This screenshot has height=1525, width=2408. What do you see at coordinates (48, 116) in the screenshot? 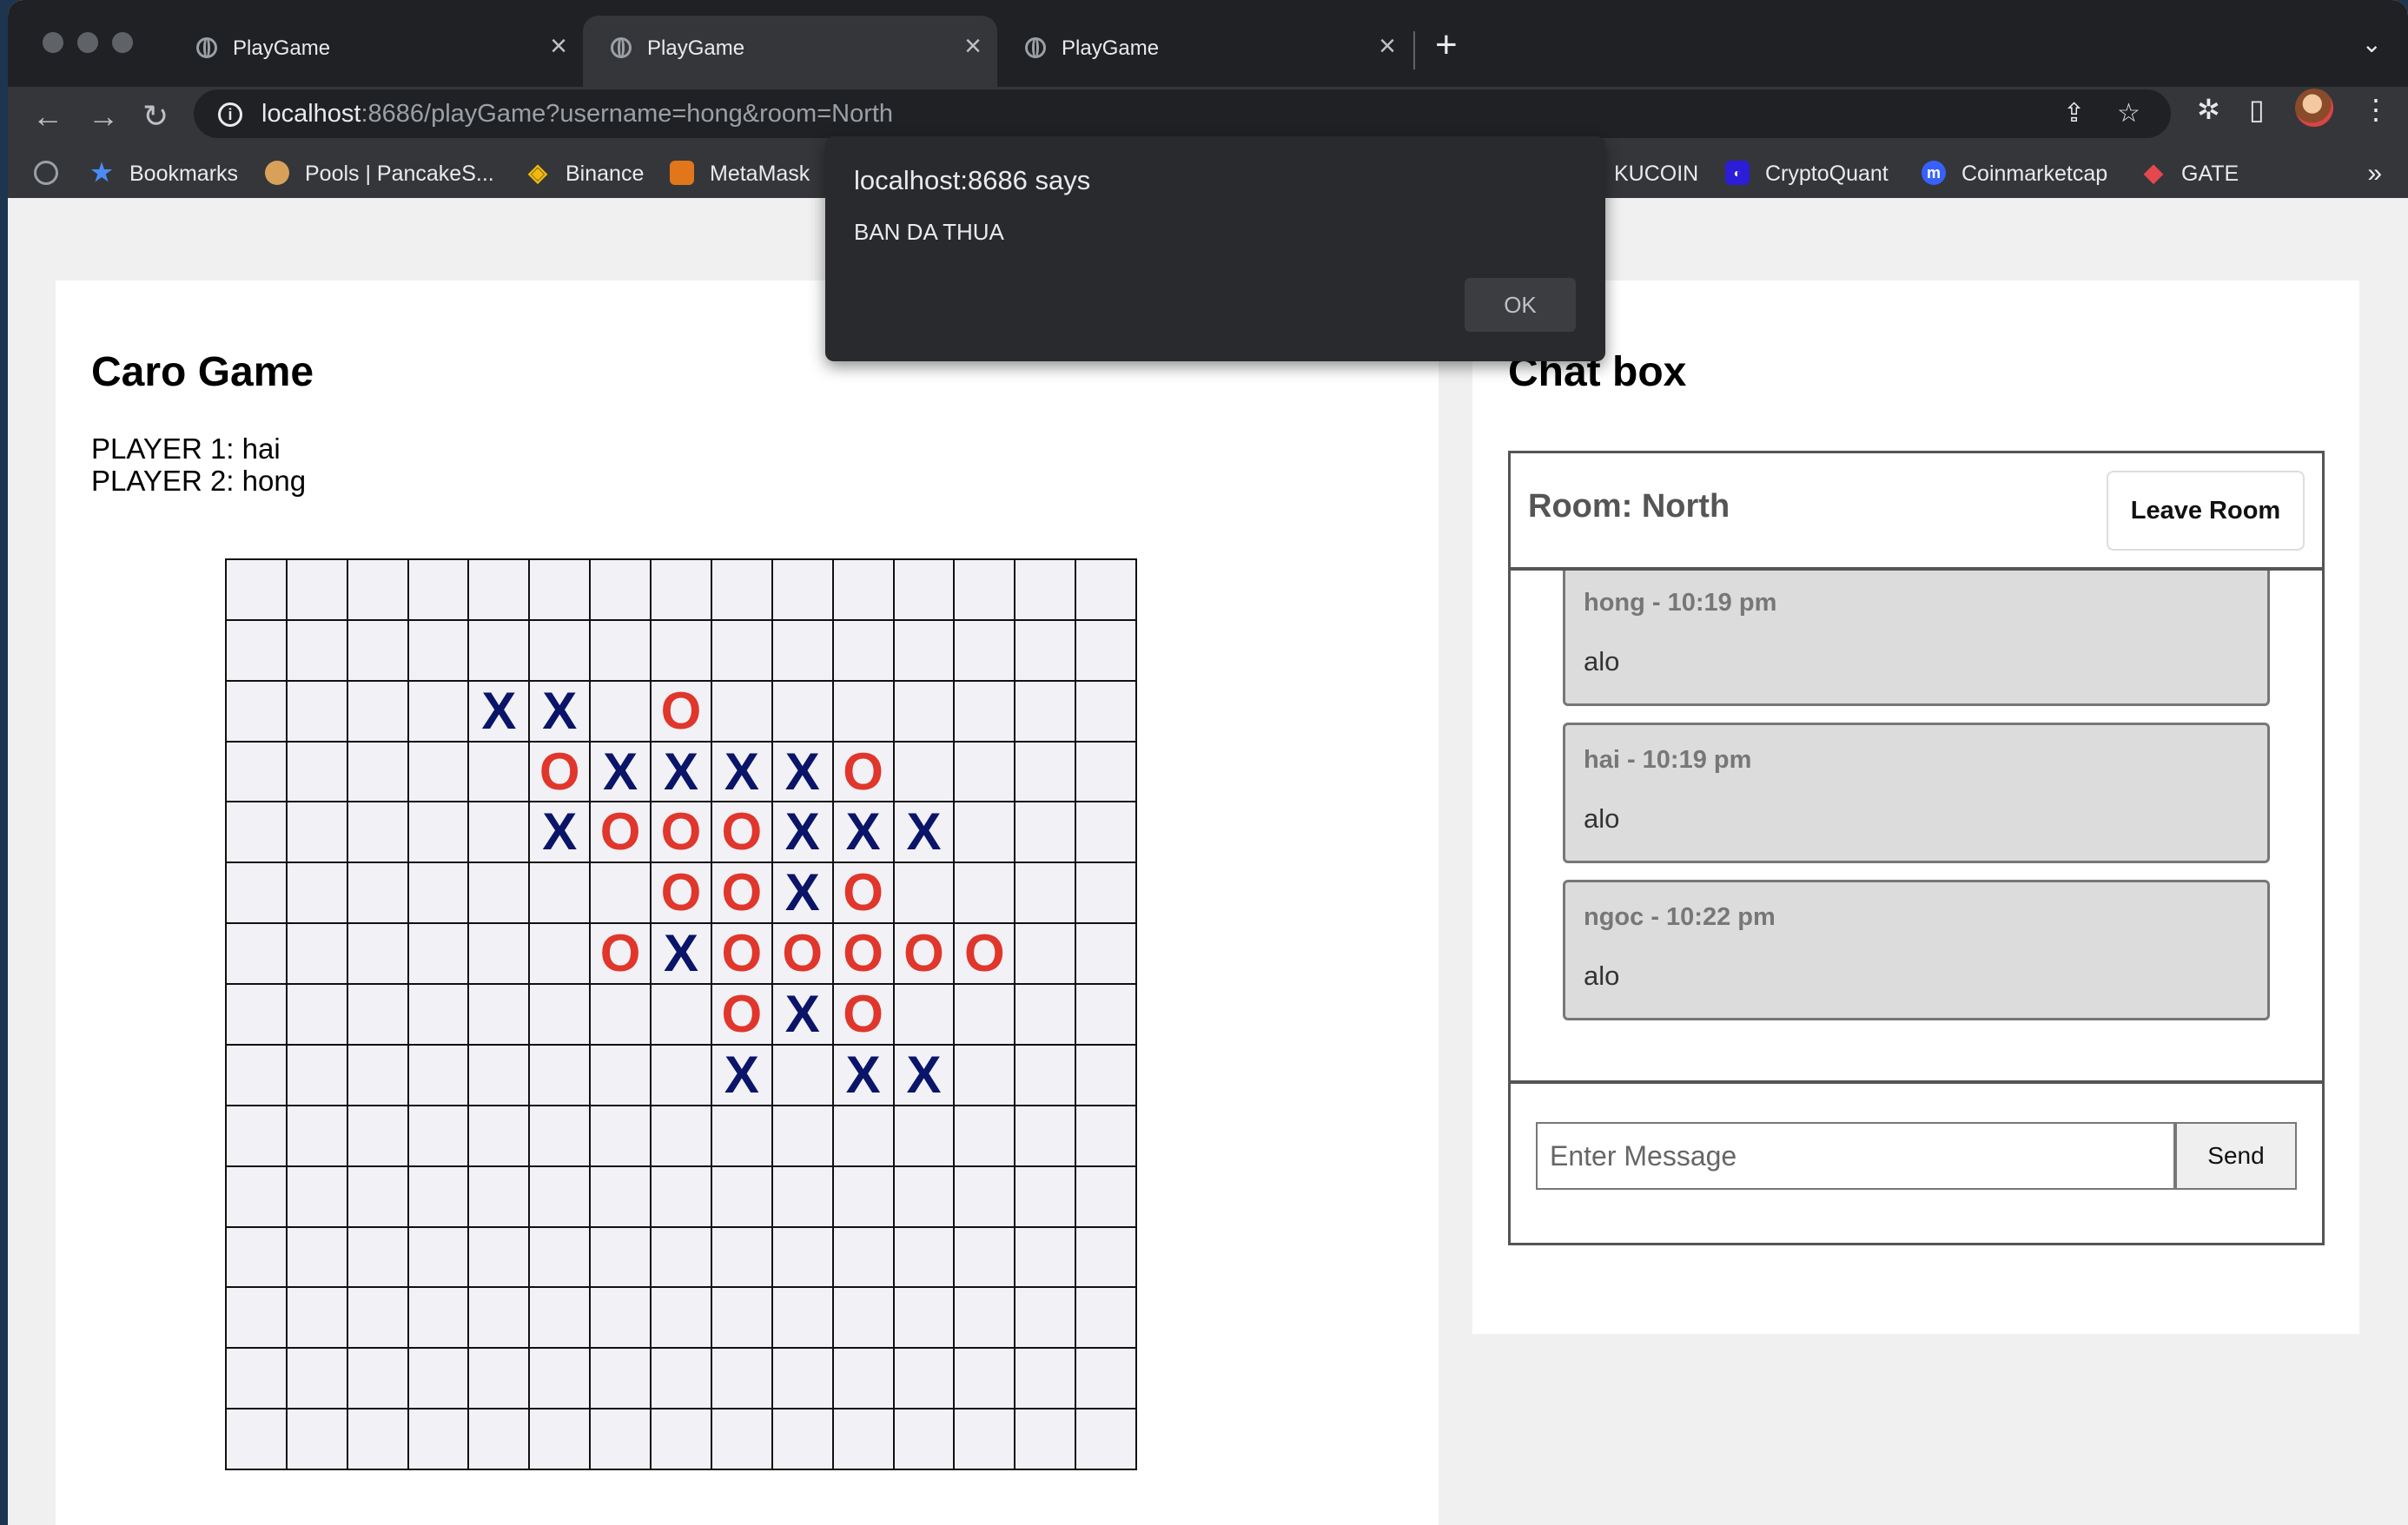
I see `back-arrow-icon: ←` at bounding box center [48, 116].